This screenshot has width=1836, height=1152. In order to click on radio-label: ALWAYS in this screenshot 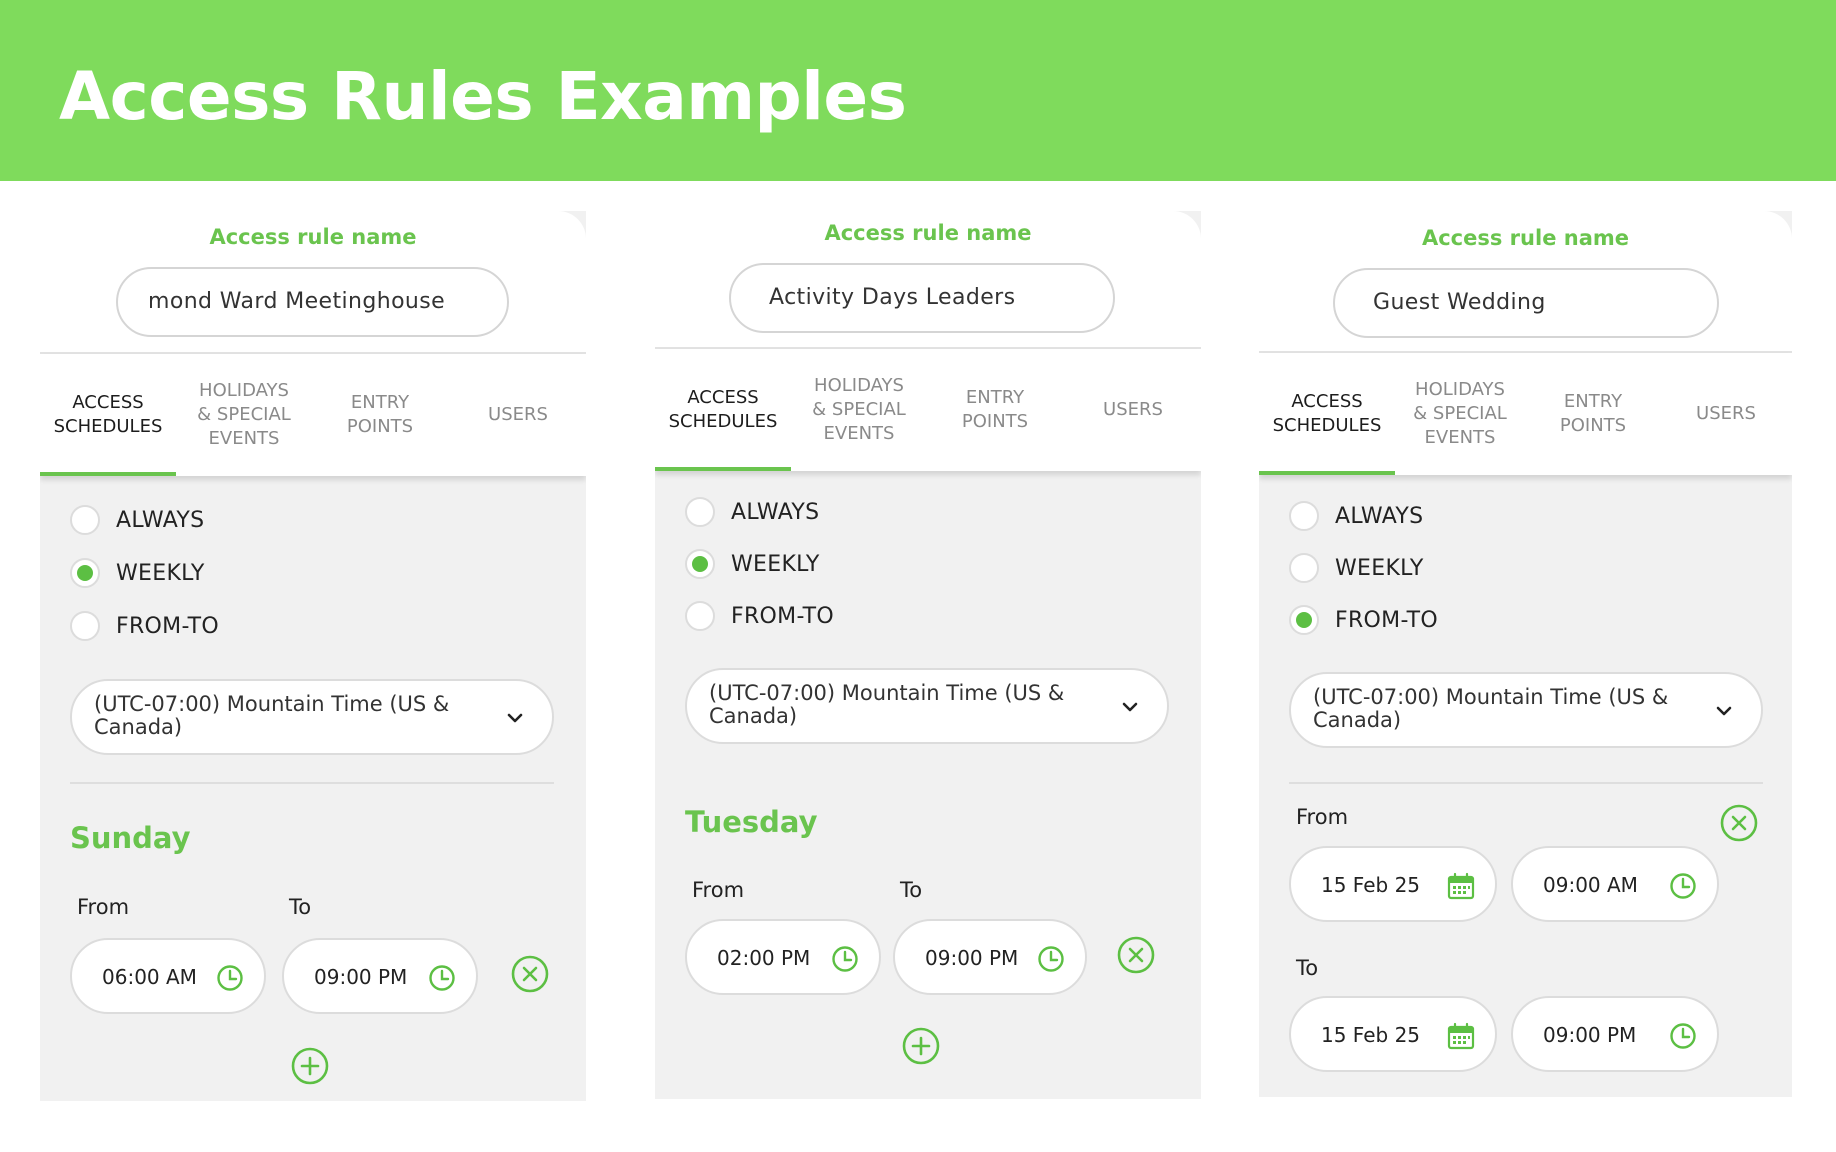, I will do `click(160, 520)`.